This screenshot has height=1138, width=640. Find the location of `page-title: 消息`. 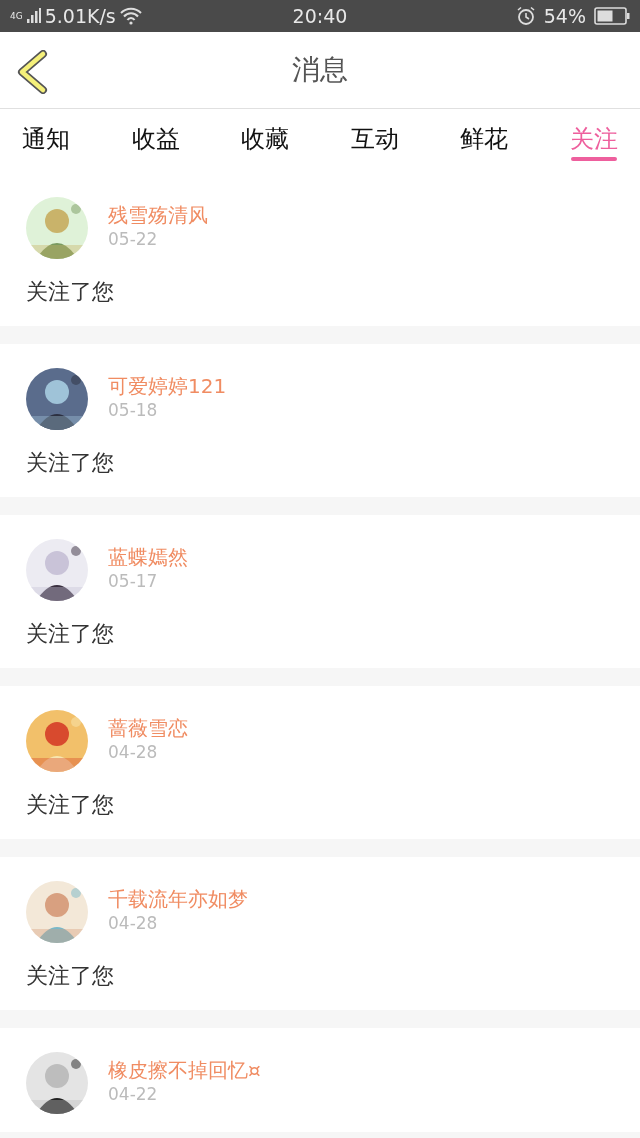

page-title: 消息 is located at coordinates (320, 70).